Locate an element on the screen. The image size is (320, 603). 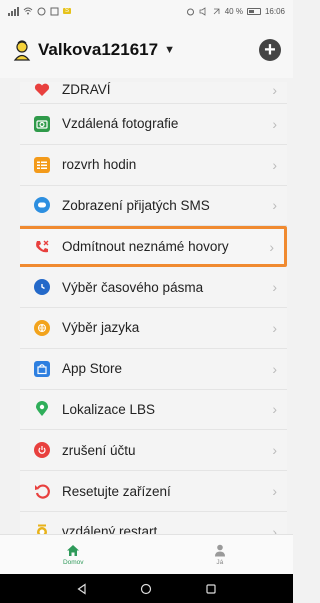
chevron-down-icon: ▼ is located at coordinates (169, 50).